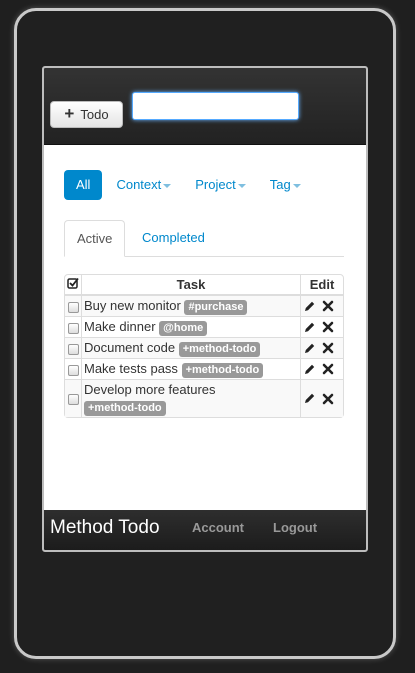 The height and width of the screenshot is (673, 415). Describe the element at coordinates (173, 238) in the screenshot. I see `tab-completed: Completed` at that location.